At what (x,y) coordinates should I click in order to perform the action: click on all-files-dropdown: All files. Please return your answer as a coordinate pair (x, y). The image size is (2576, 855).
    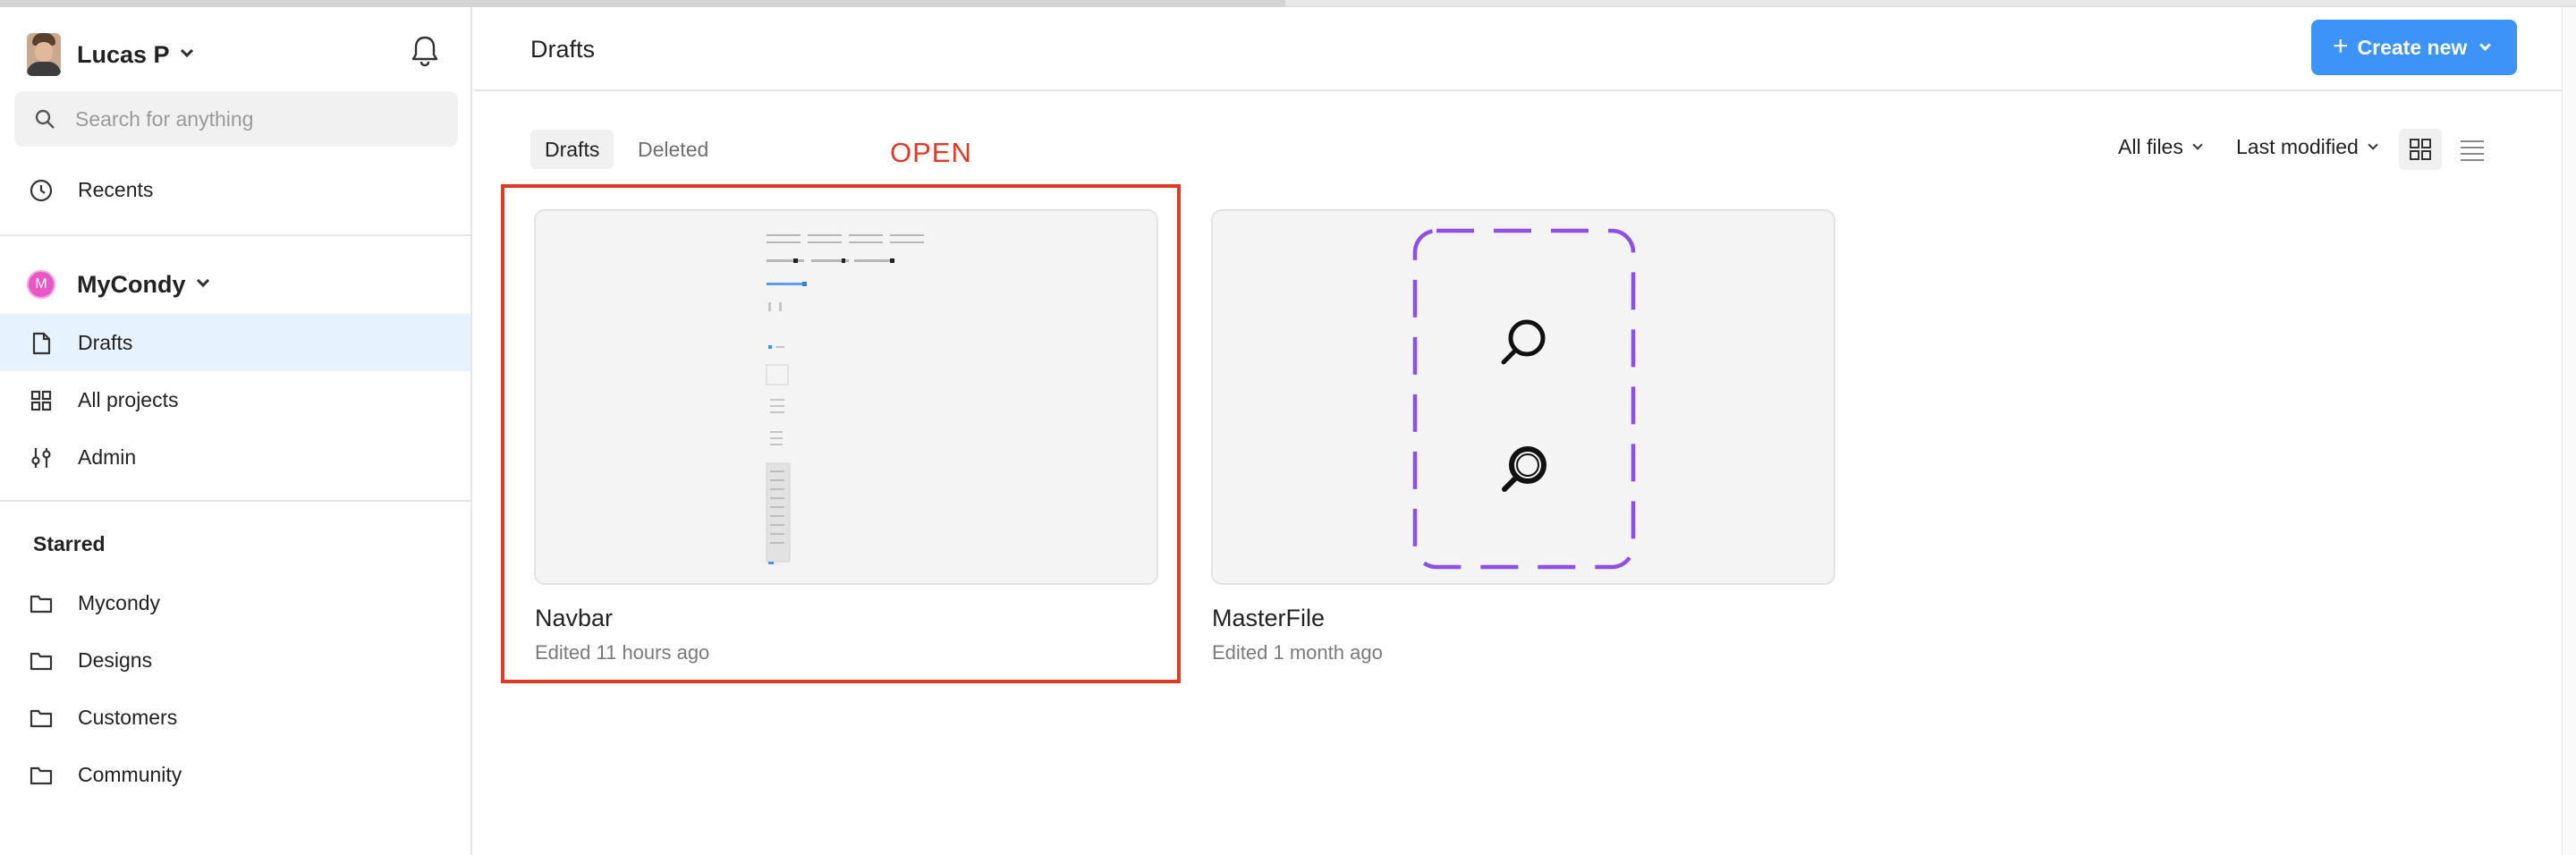
    Looking at the image, I should click on (2160, 147).